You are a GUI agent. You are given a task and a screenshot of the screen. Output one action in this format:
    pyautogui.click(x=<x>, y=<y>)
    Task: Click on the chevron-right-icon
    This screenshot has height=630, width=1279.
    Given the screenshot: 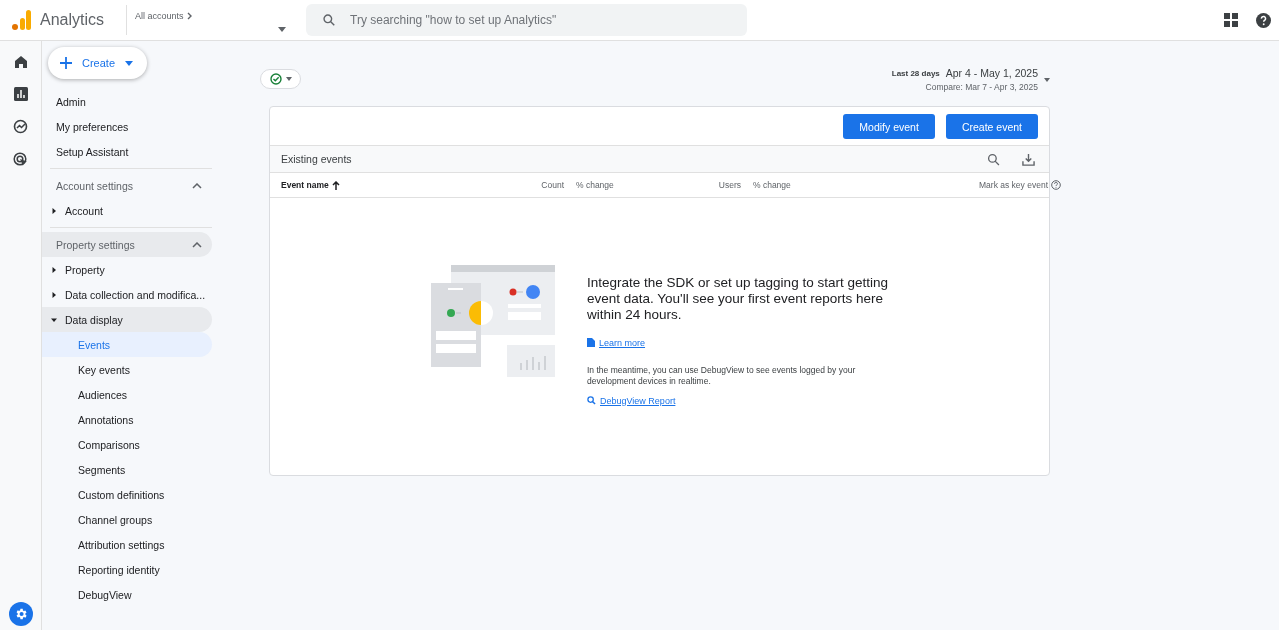 What is the action you would take?
    pyautogui.click(x=189, y=16)
    